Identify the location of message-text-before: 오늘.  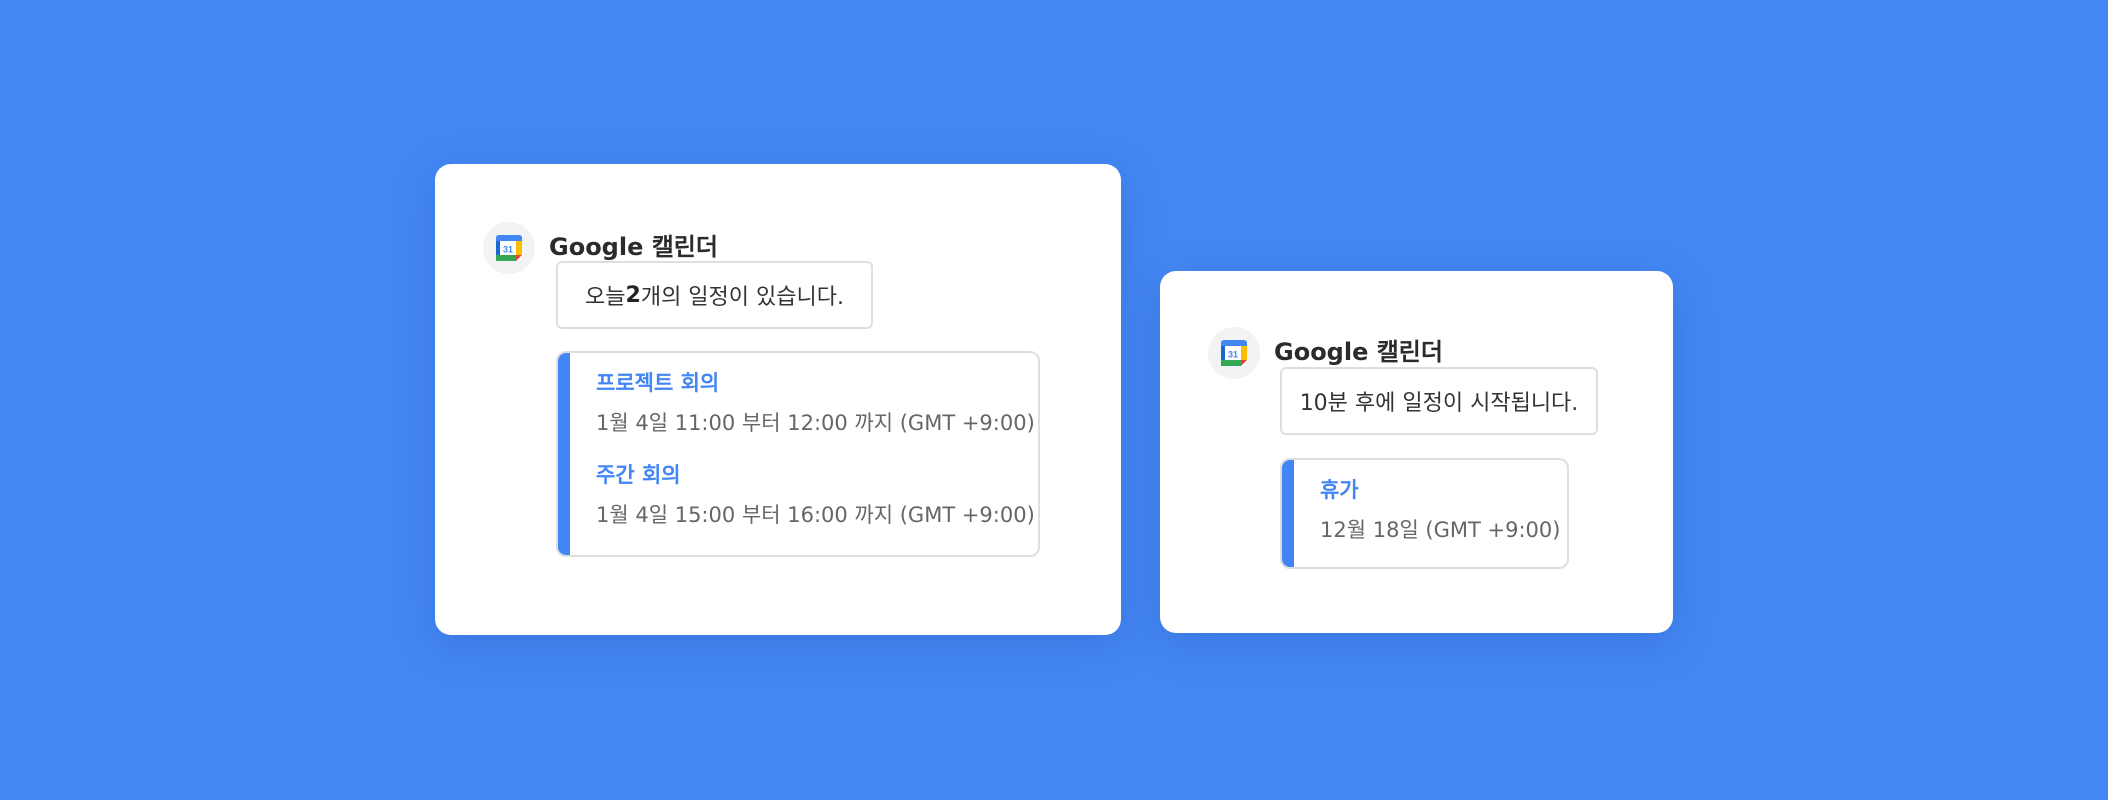
(605, 297).